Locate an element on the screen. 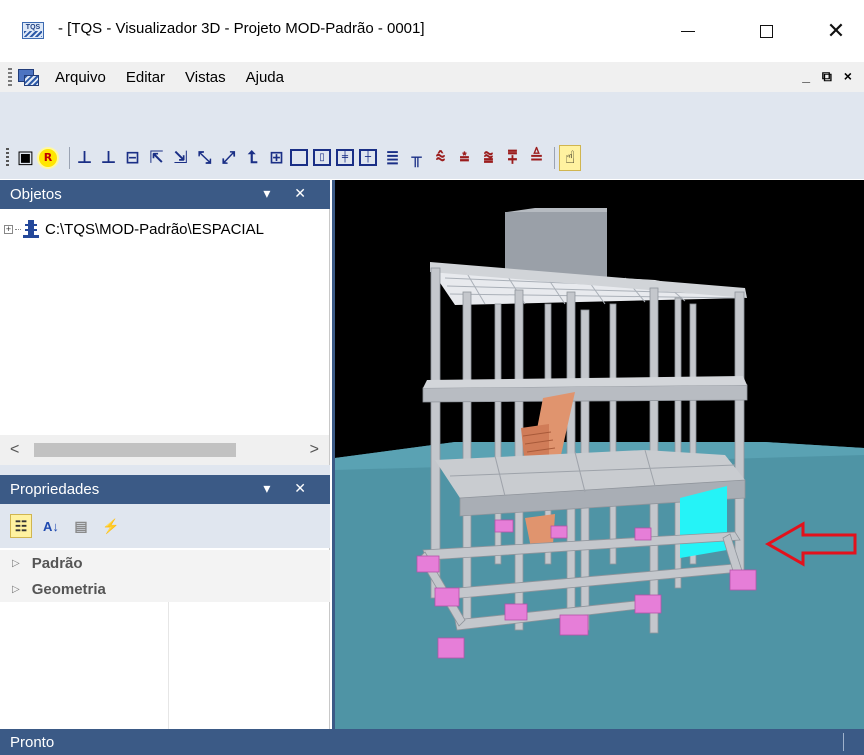 The image size is (864, 755). toolbar-grip-icon is located at coordinates (7, 157).